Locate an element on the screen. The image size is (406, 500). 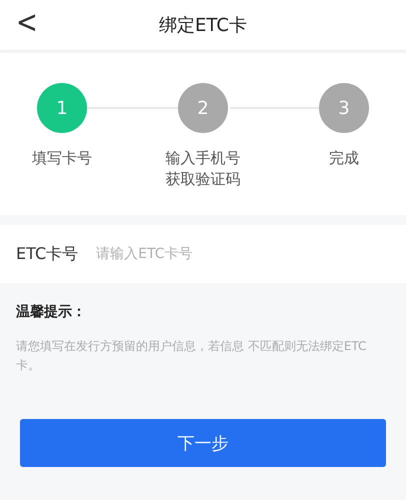
step-number: 1 is located at coordinates (62, 108).